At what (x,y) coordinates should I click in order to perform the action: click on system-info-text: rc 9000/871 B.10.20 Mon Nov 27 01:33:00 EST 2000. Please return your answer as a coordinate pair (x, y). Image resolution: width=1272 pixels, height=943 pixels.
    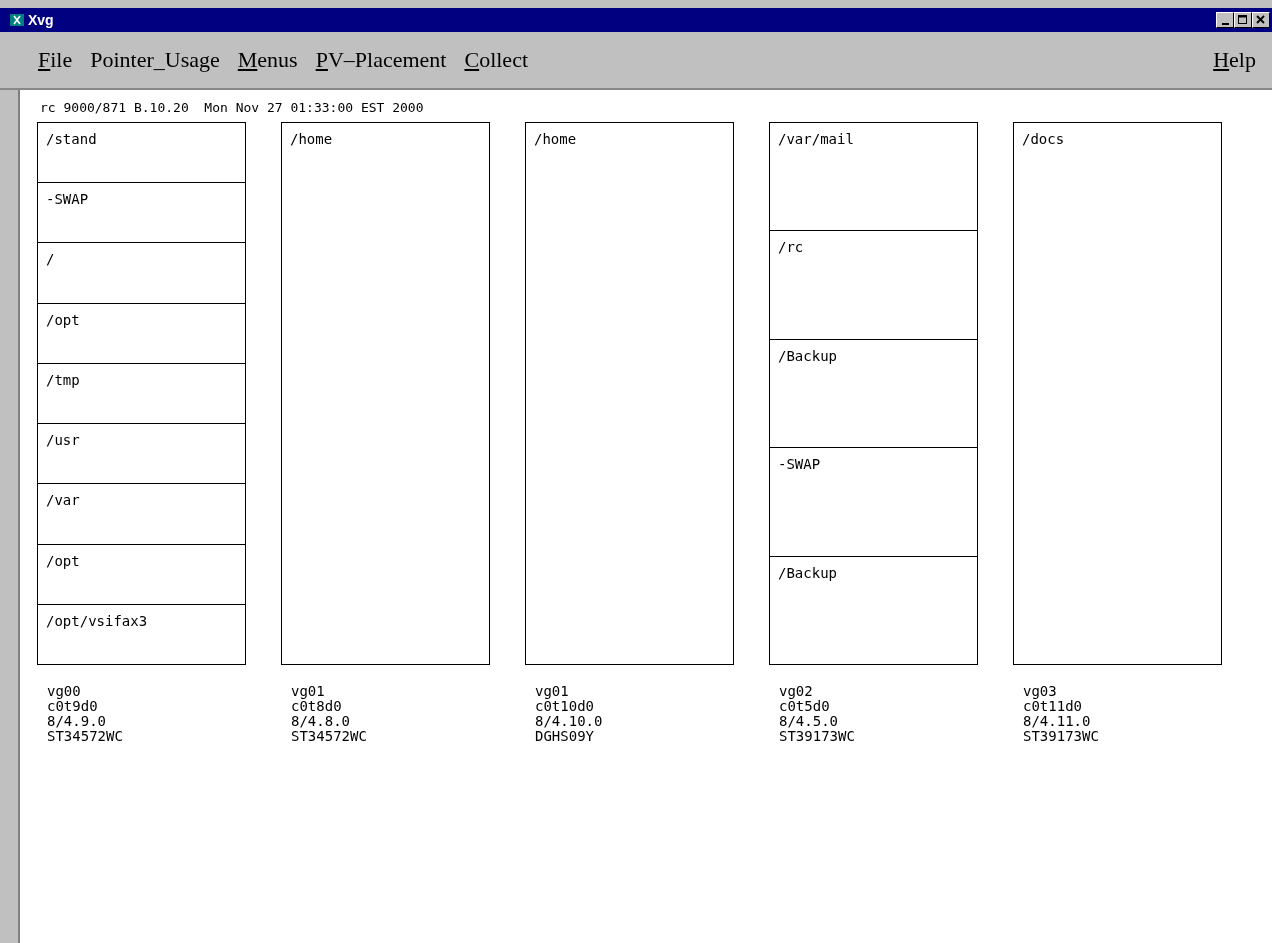
    Looking at the image, I should click on (232, 108).